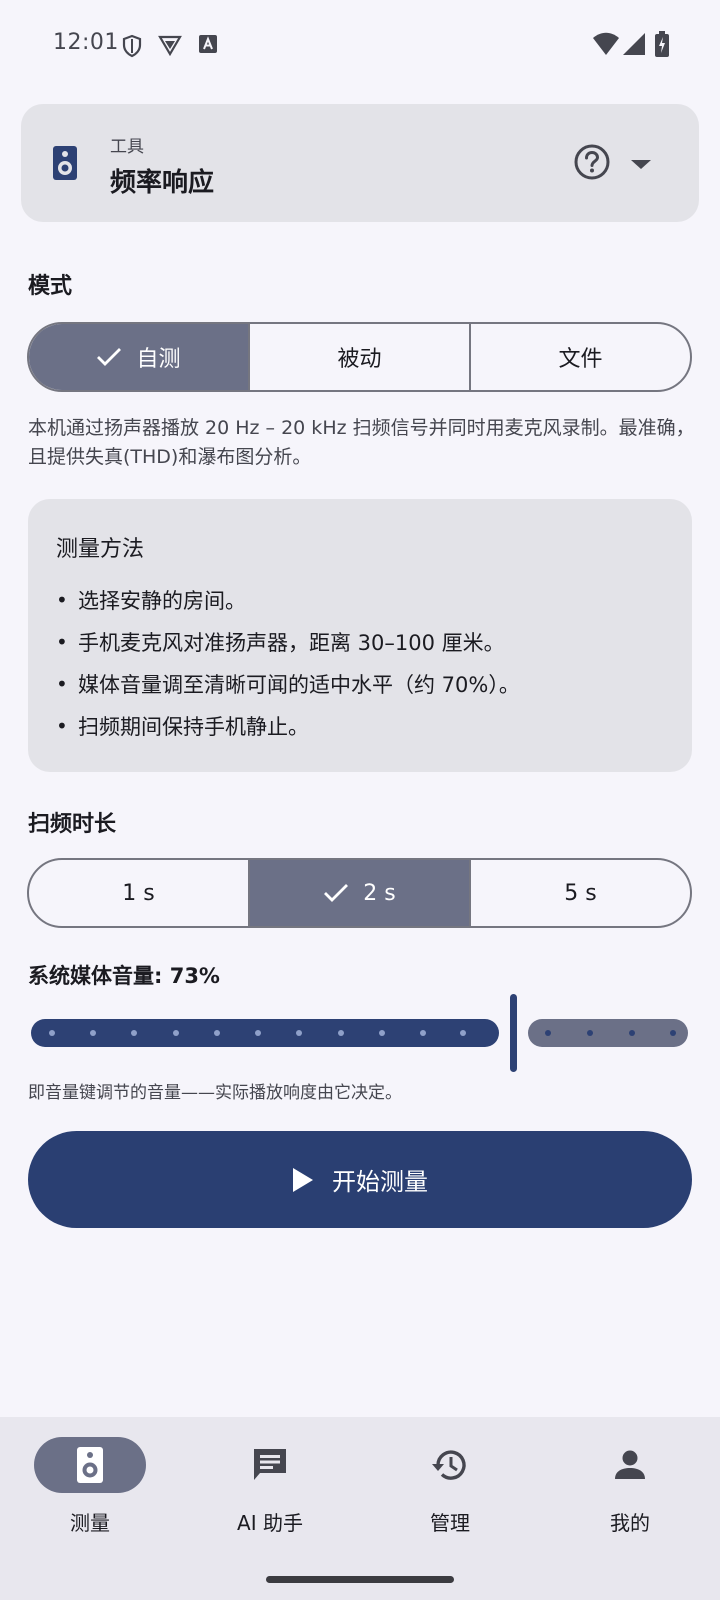 Image resolution: width=720 pixels, height=1600 pixels. Describe the element at coordinates (72, 824) in the screenshot. I see `sweep-label: 扫频时长` at that location.